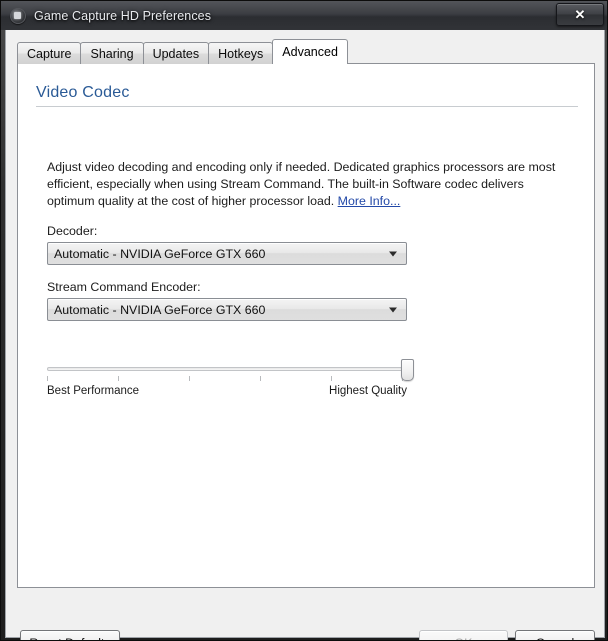  I want to click on slider-thumb, so click(407, 370).